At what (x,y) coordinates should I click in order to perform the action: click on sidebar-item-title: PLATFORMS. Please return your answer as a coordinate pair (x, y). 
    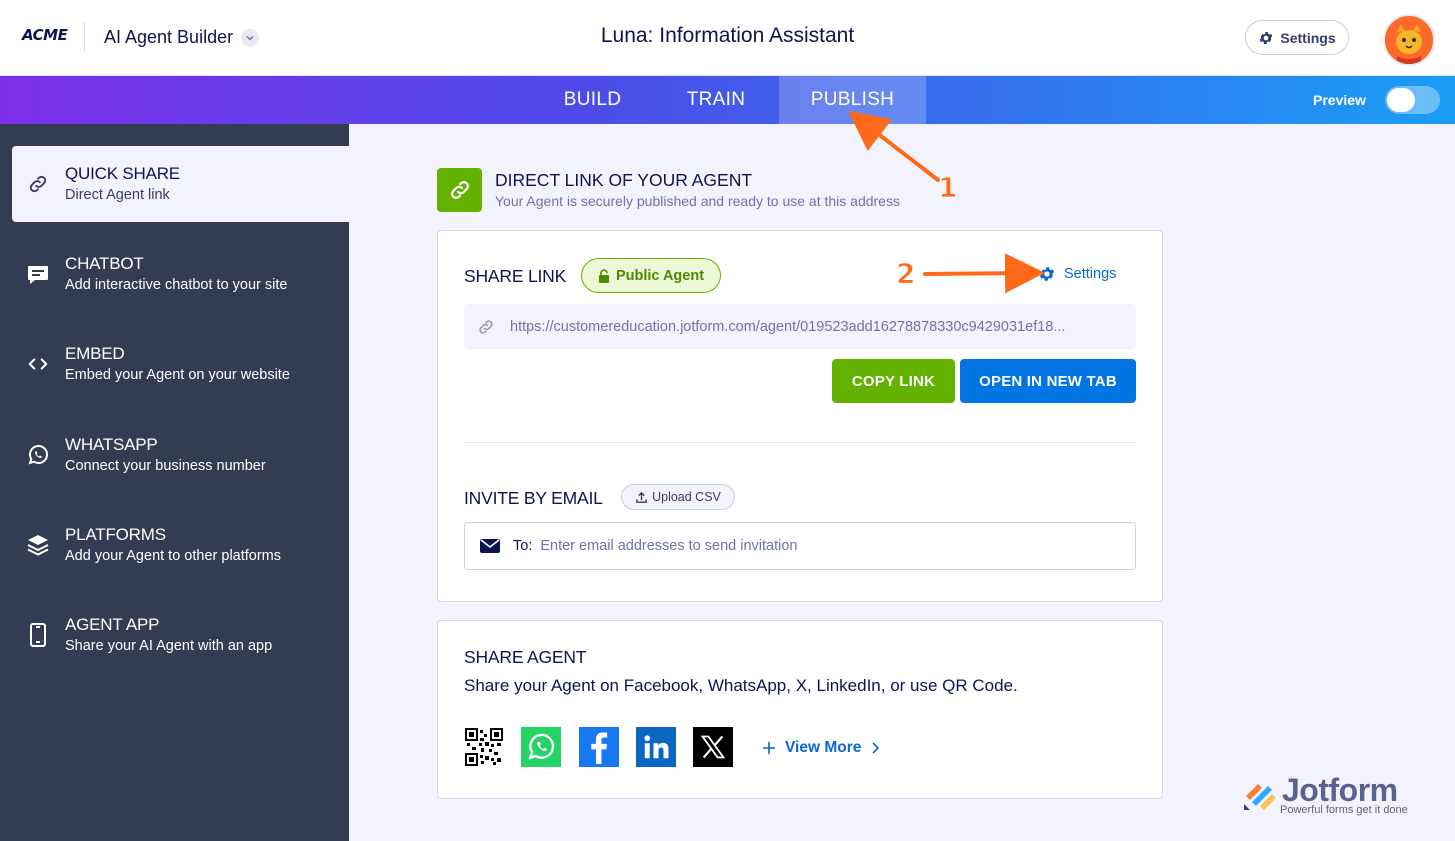
    Looking at the image, I should click on (115, 534).